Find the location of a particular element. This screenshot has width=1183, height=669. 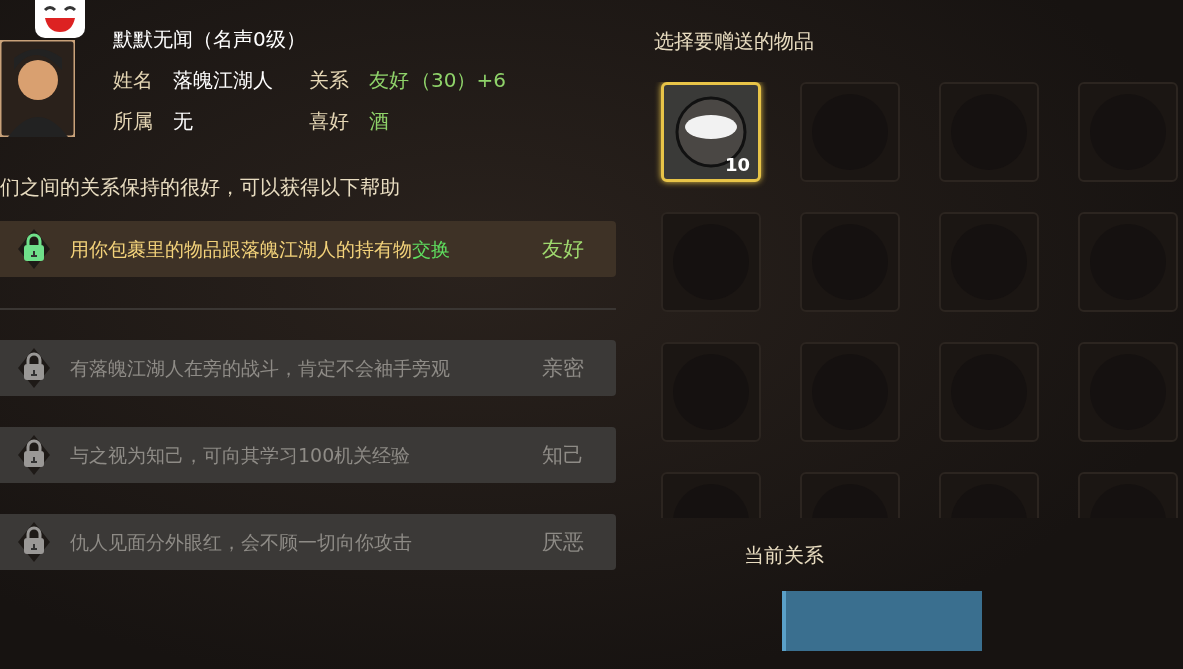

gift-button is located at coordinates (882, 621).